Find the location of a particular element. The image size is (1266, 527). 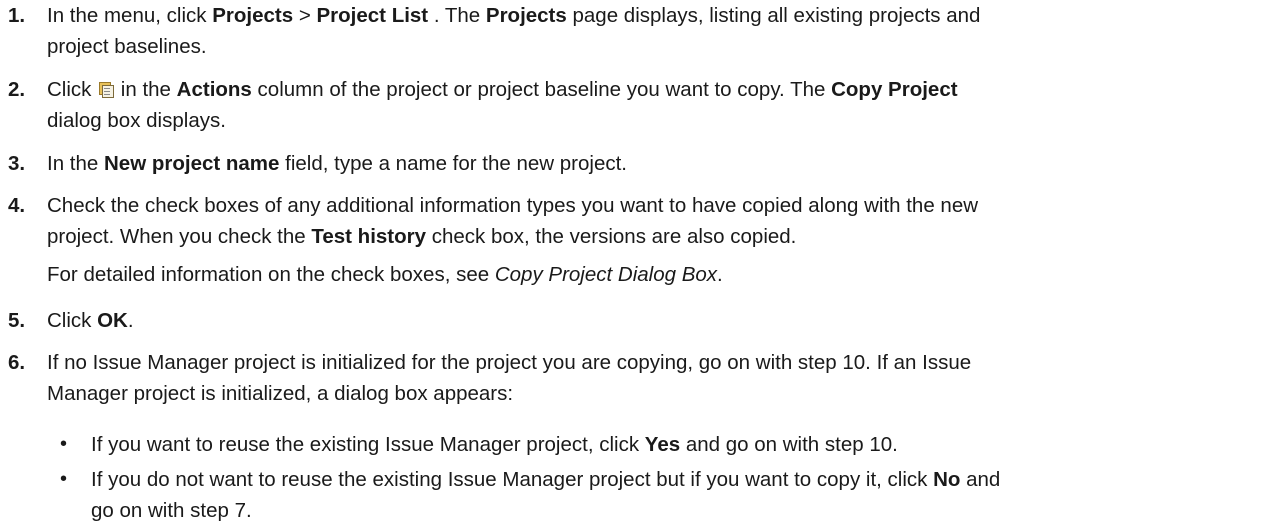

text-line: dialog box displays. is located at coordinates (136, 120).